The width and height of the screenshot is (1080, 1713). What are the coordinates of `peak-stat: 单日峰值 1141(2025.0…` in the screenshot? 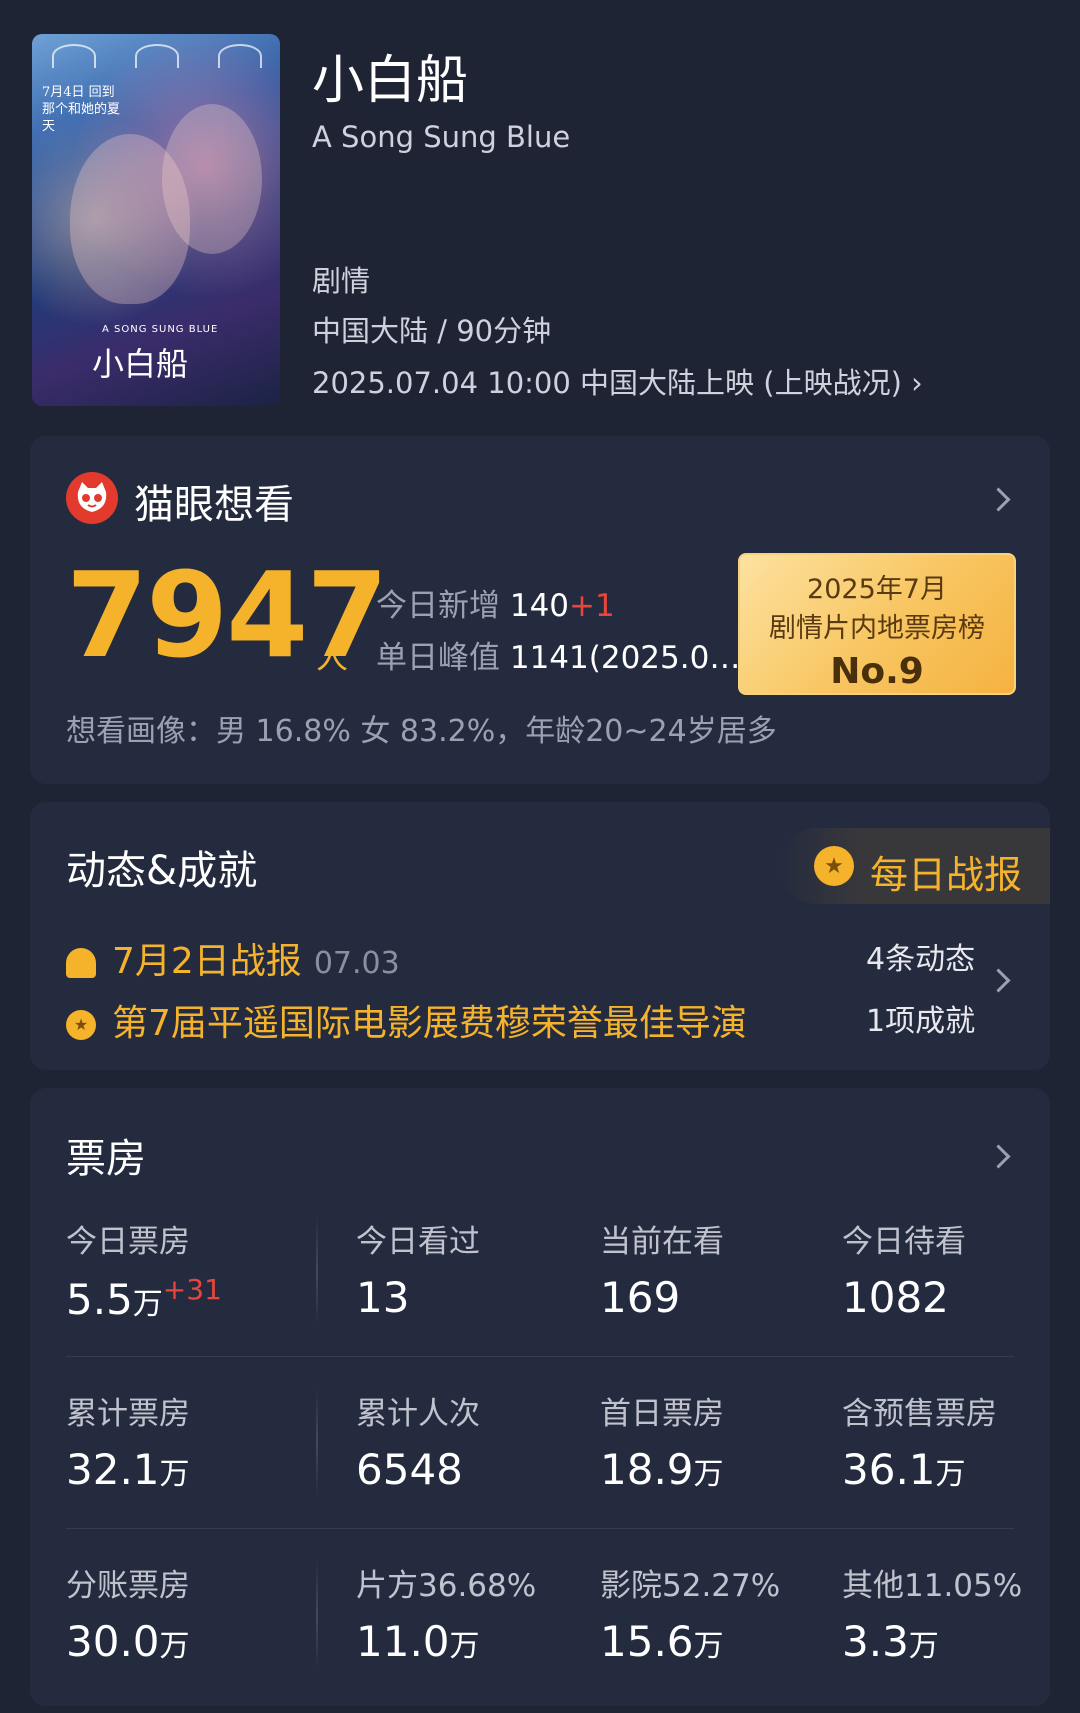 It's located at (558, 654).